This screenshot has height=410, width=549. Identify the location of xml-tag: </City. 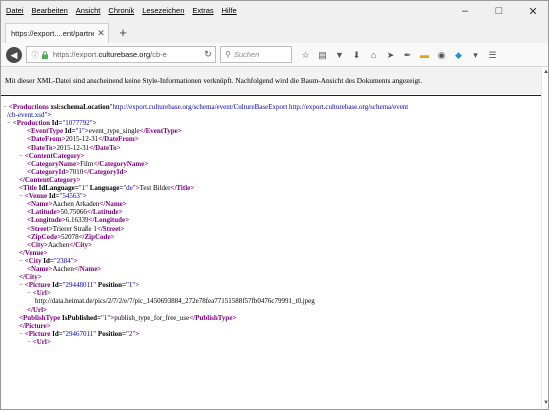
(28, 277).